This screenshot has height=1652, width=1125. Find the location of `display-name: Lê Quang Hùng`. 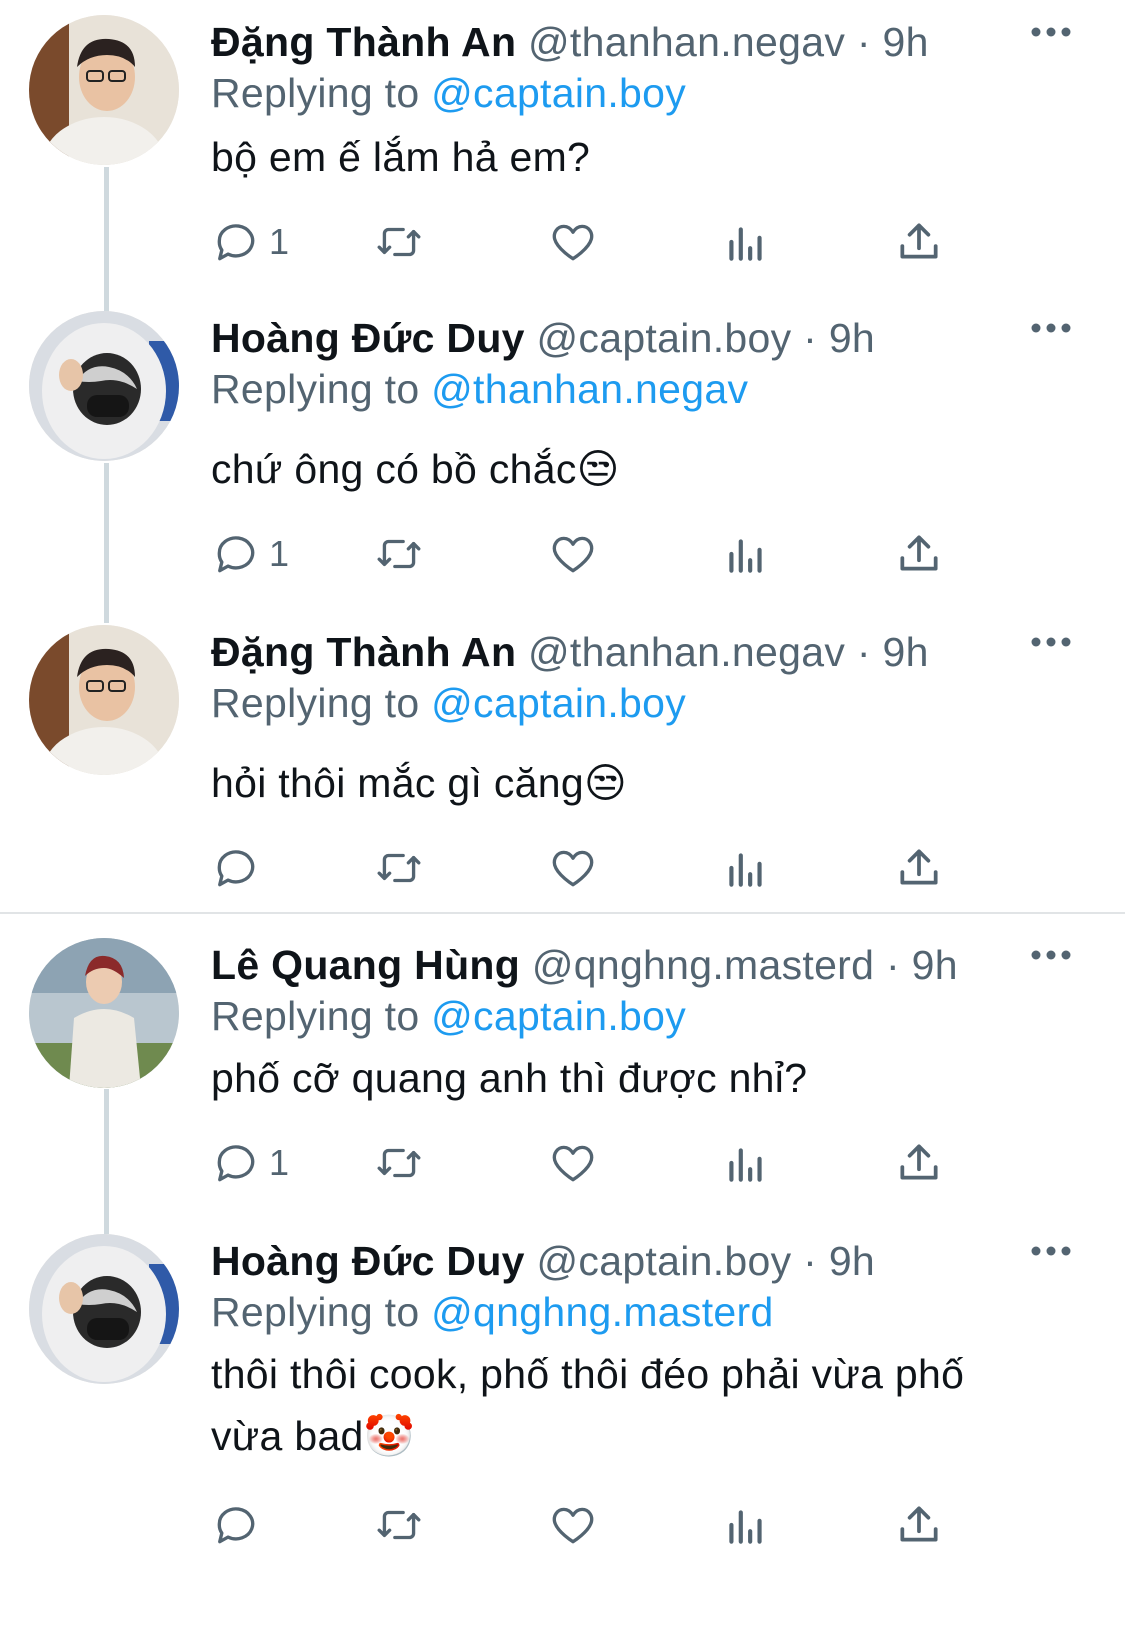

display-name: Lê Quang Hùng is located at coordinates (365, 965).